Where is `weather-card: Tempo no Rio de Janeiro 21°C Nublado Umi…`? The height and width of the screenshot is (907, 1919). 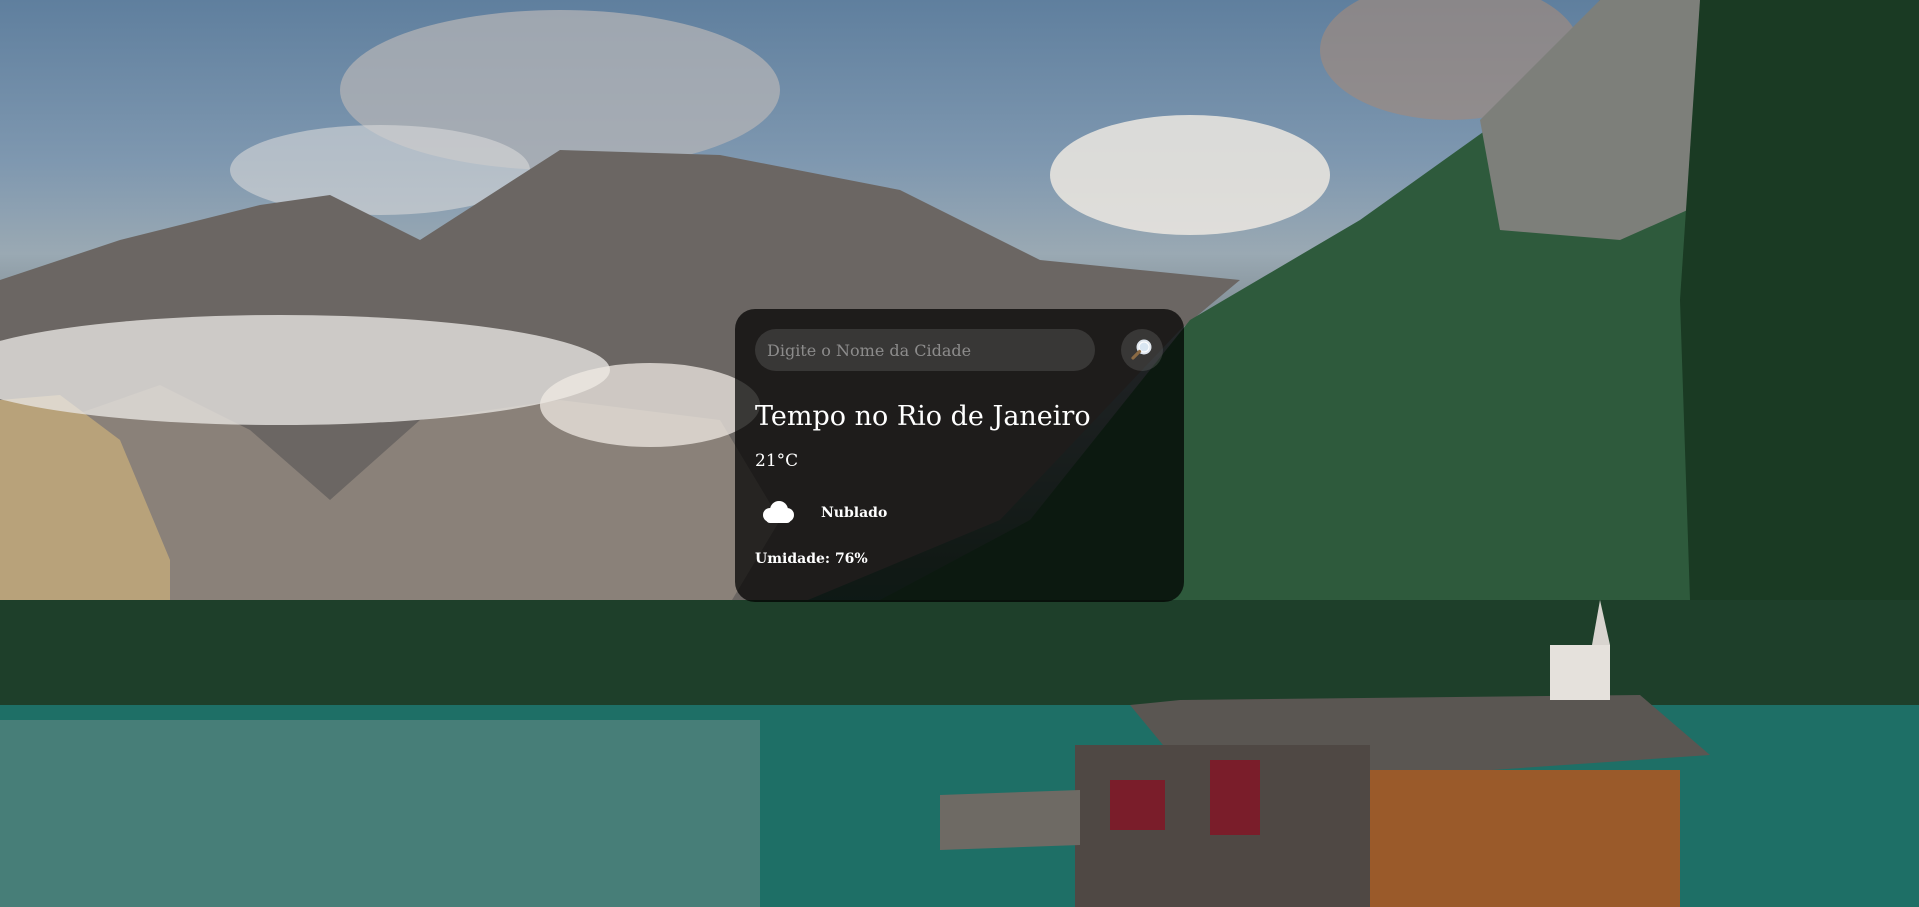
weather-card: Tempo no Rio de Janeiro 21°C Nublado Umi… is located at coordinates (959, 455).